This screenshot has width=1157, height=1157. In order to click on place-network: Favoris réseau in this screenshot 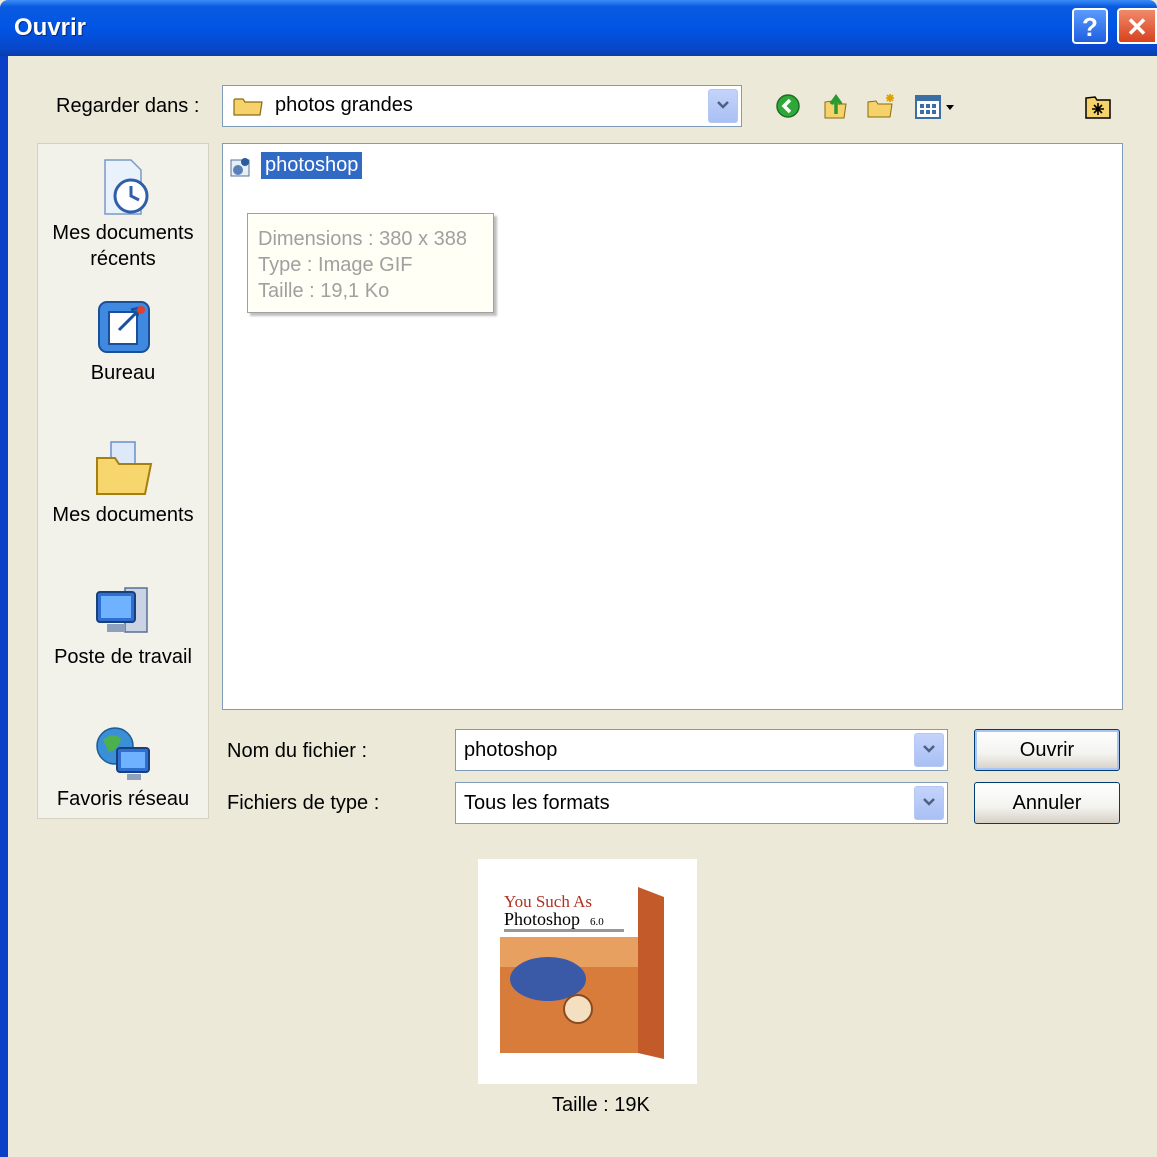, I will do `click(123, 767)`.